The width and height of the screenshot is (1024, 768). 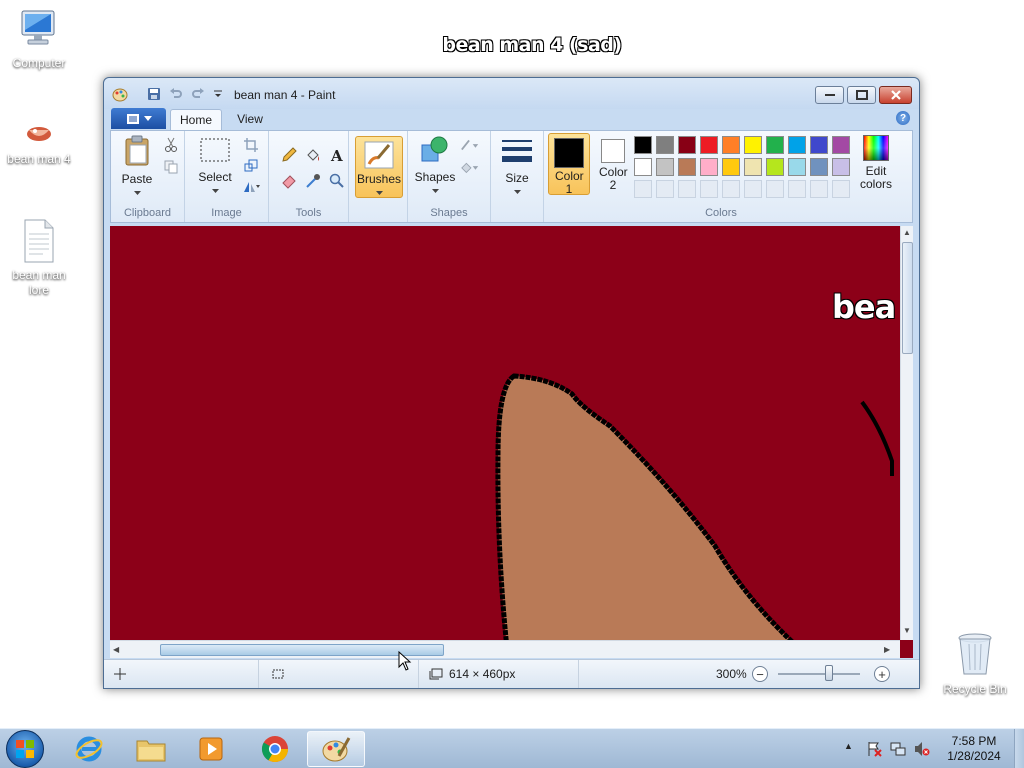 What do you see at coordinates (470, 145) in the screenshot?
I see `outline-icon` at bounding box center [470, 145].